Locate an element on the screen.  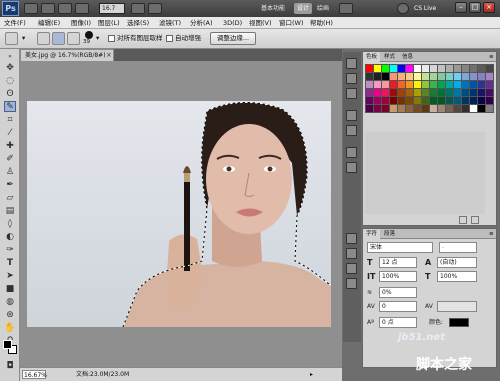
font-style-select: - is located at coordinates (458, 247).